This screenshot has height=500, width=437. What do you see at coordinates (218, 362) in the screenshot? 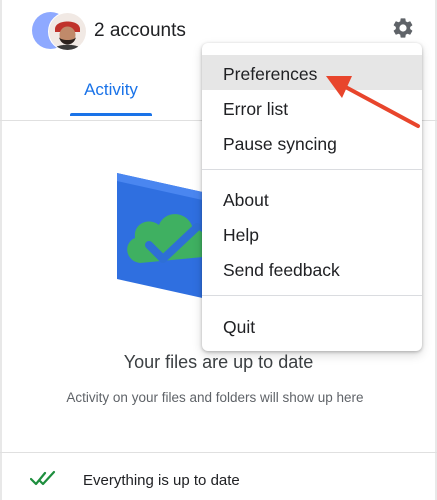
I see `status-title: Your files are up to date` at bounding box center [218, 362].